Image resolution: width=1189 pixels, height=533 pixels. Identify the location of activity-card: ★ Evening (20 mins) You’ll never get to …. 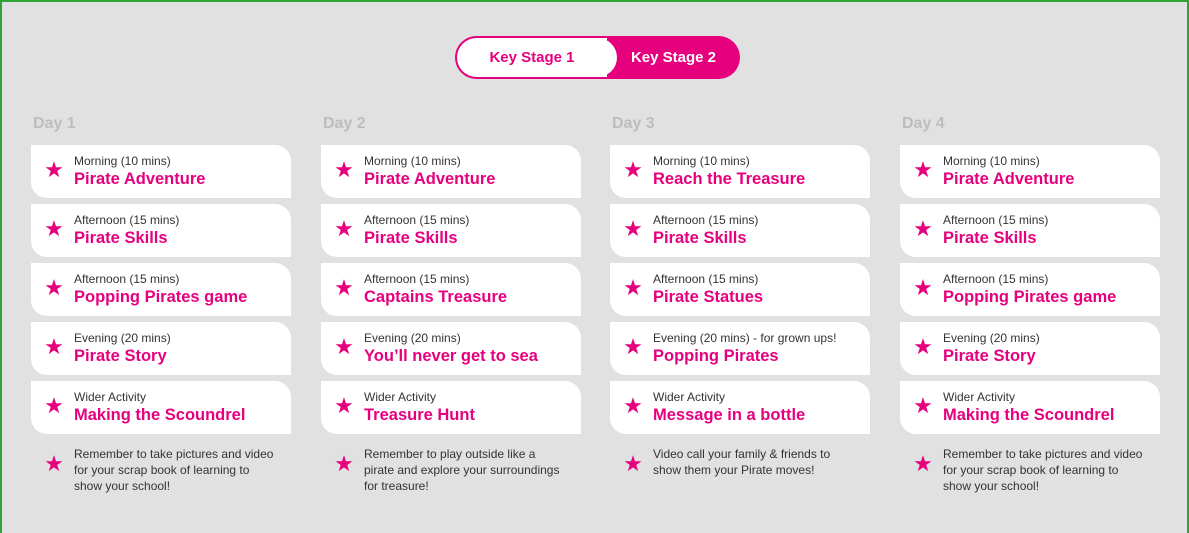
(451, 348).